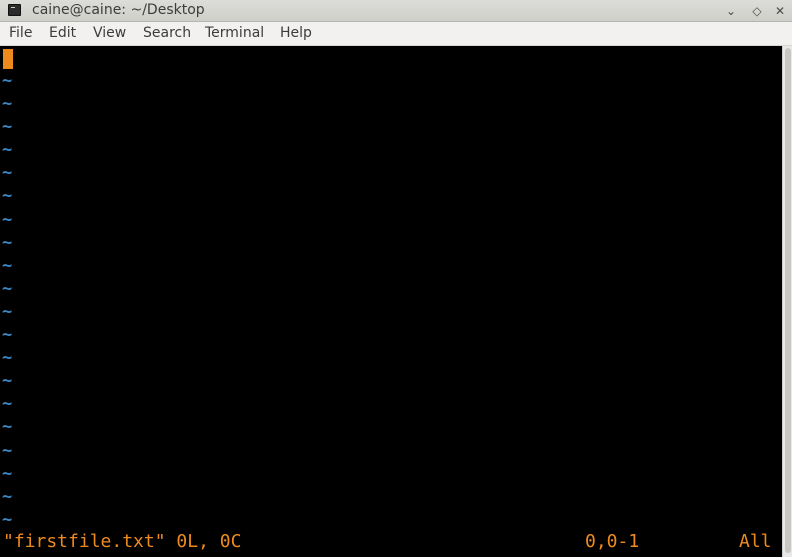 This screenshot has height=557, width=792. Describe the element at coordinates (14, 10) in the screenshot. I see `terminal-icon` at that location.